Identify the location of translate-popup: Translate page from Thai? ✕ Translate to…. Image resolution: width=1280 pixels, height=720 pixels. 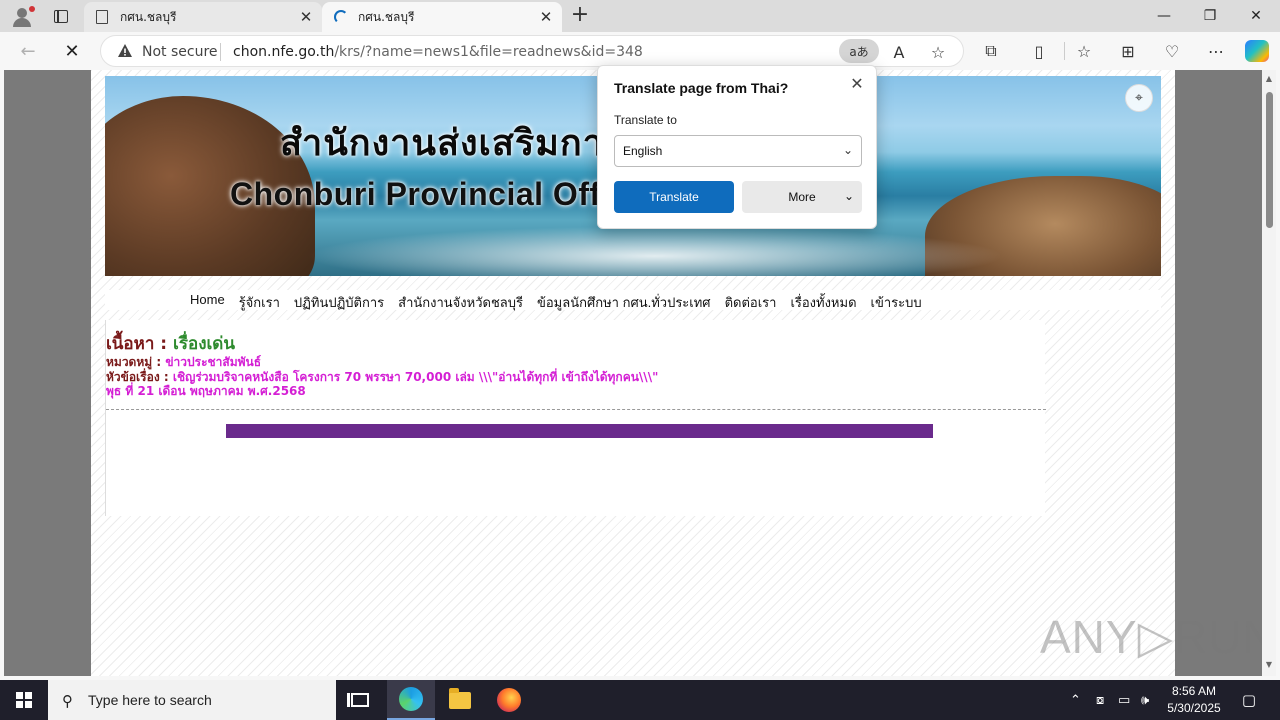
(737, 147).